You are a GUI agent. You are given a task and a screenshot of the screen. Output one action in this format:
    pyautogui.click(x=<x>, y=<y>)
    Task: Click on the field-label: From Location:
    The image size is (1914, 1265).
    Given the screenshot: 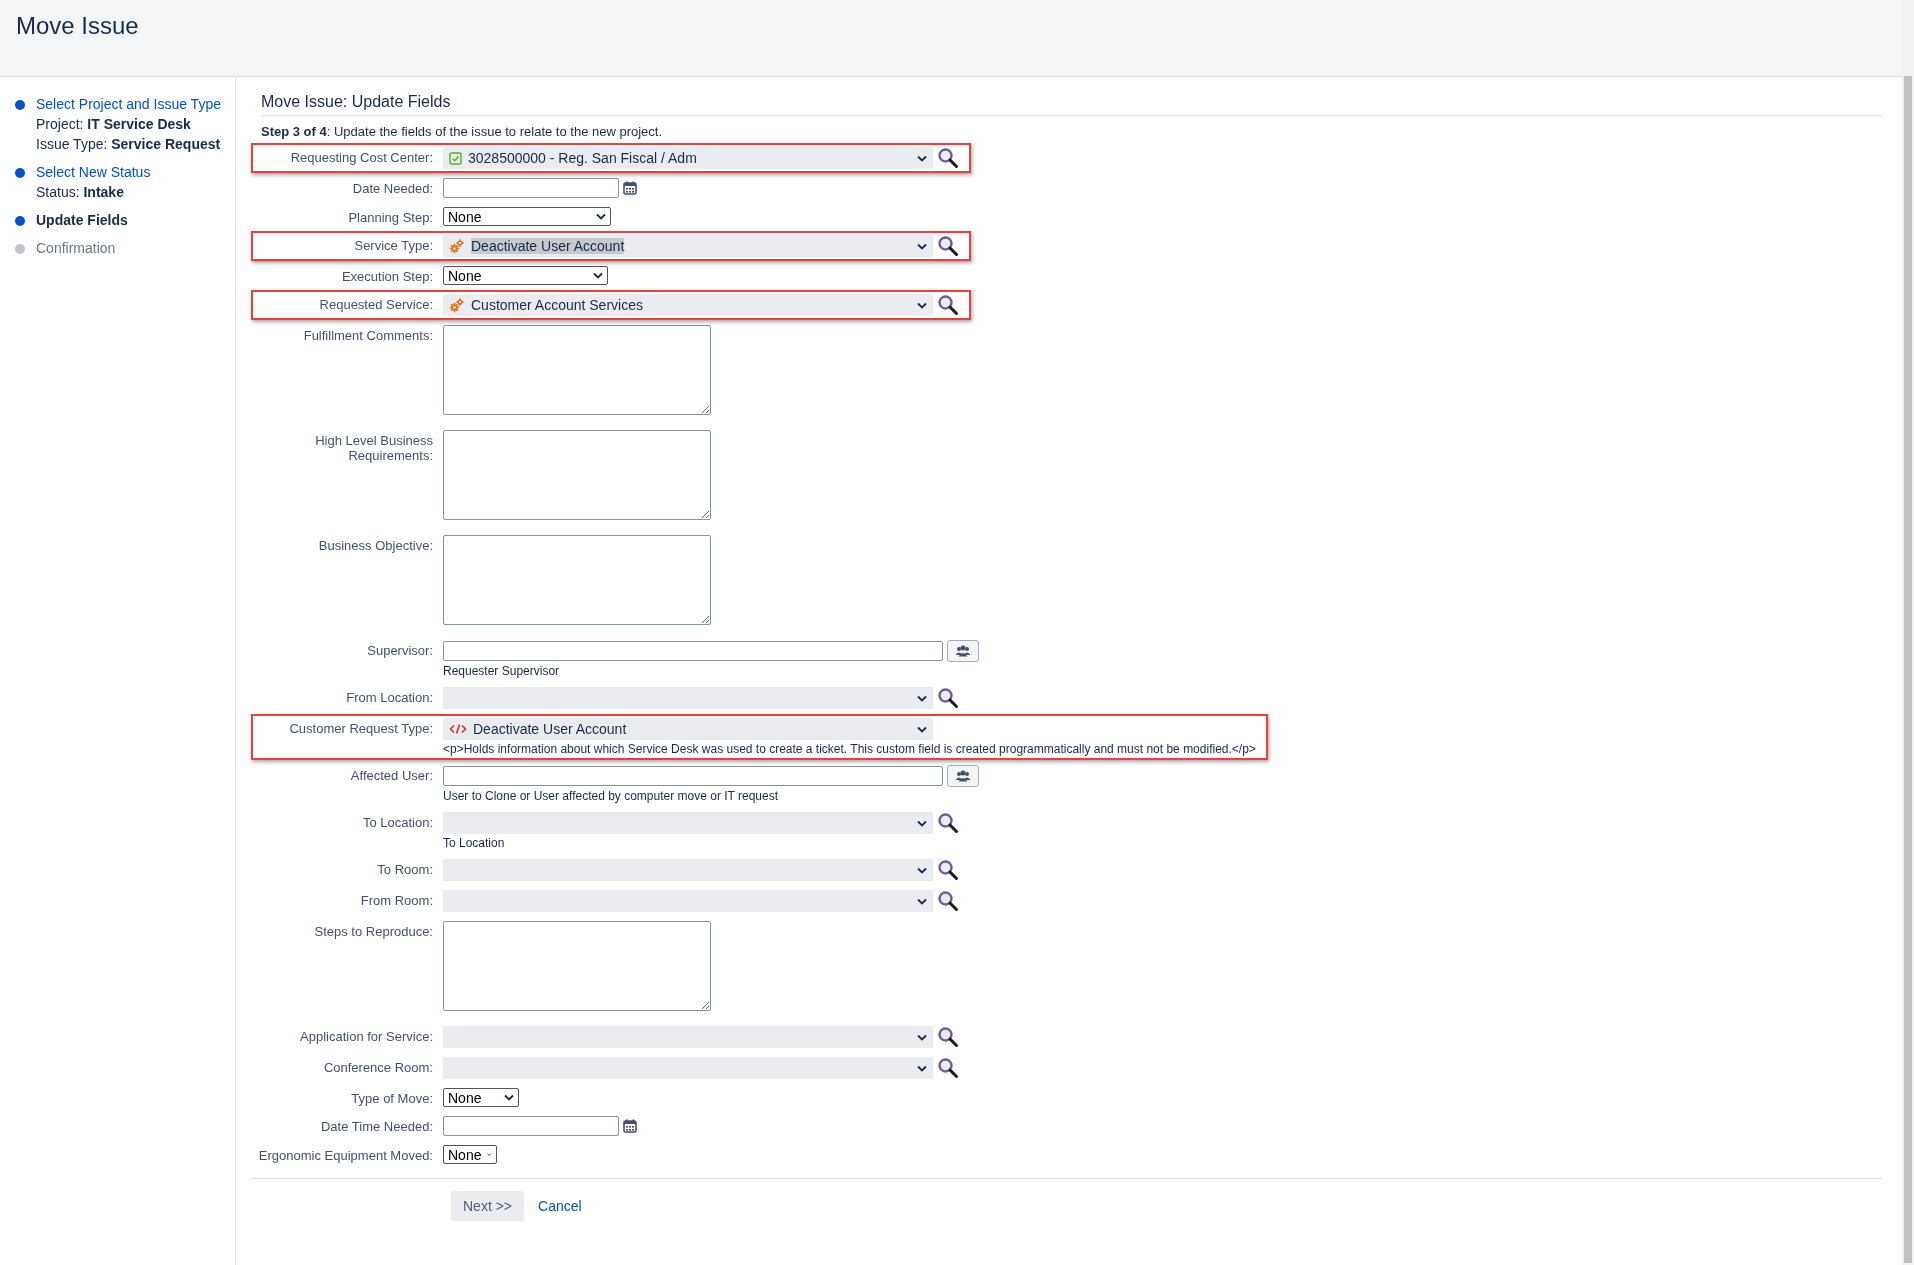 What is the action you would take?
    pyautogui.click(x=389, y=698)
    